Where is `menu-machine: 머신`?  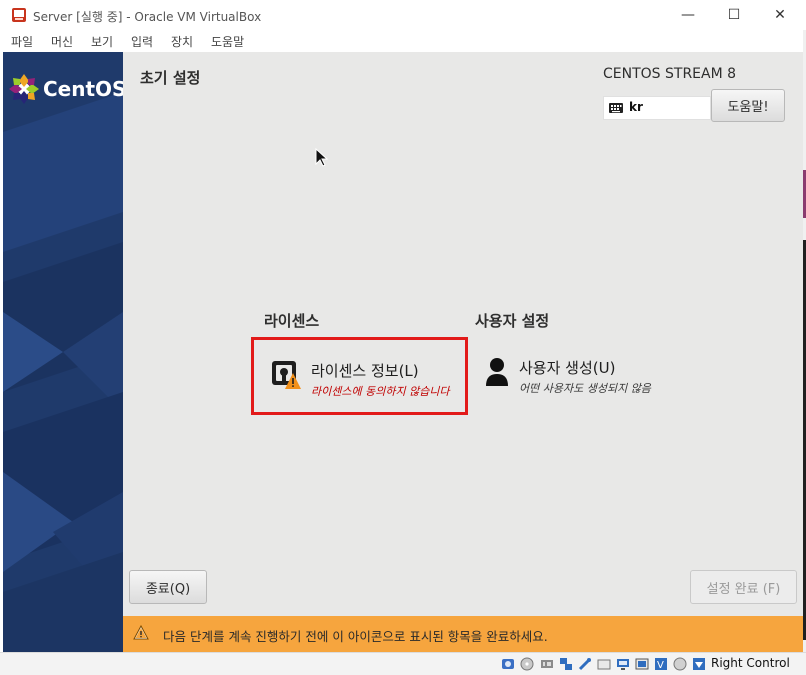 menu-machine: 머신 is located at coordinates (62, 41).